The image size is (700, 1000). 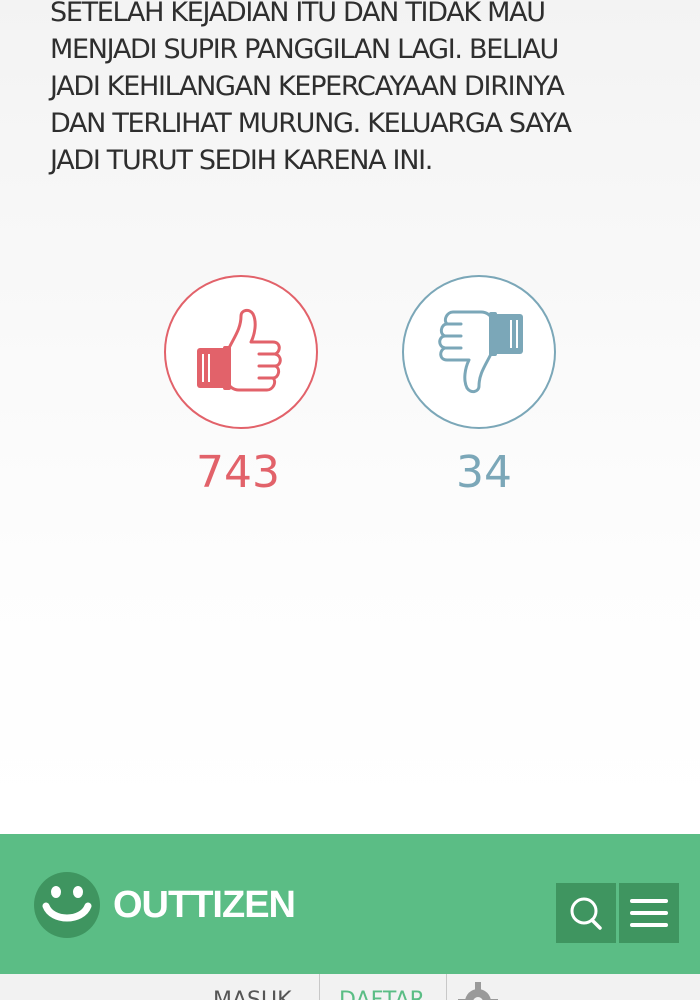 I want to click on register-link: DAFTAR, so click(x=382, y=994).